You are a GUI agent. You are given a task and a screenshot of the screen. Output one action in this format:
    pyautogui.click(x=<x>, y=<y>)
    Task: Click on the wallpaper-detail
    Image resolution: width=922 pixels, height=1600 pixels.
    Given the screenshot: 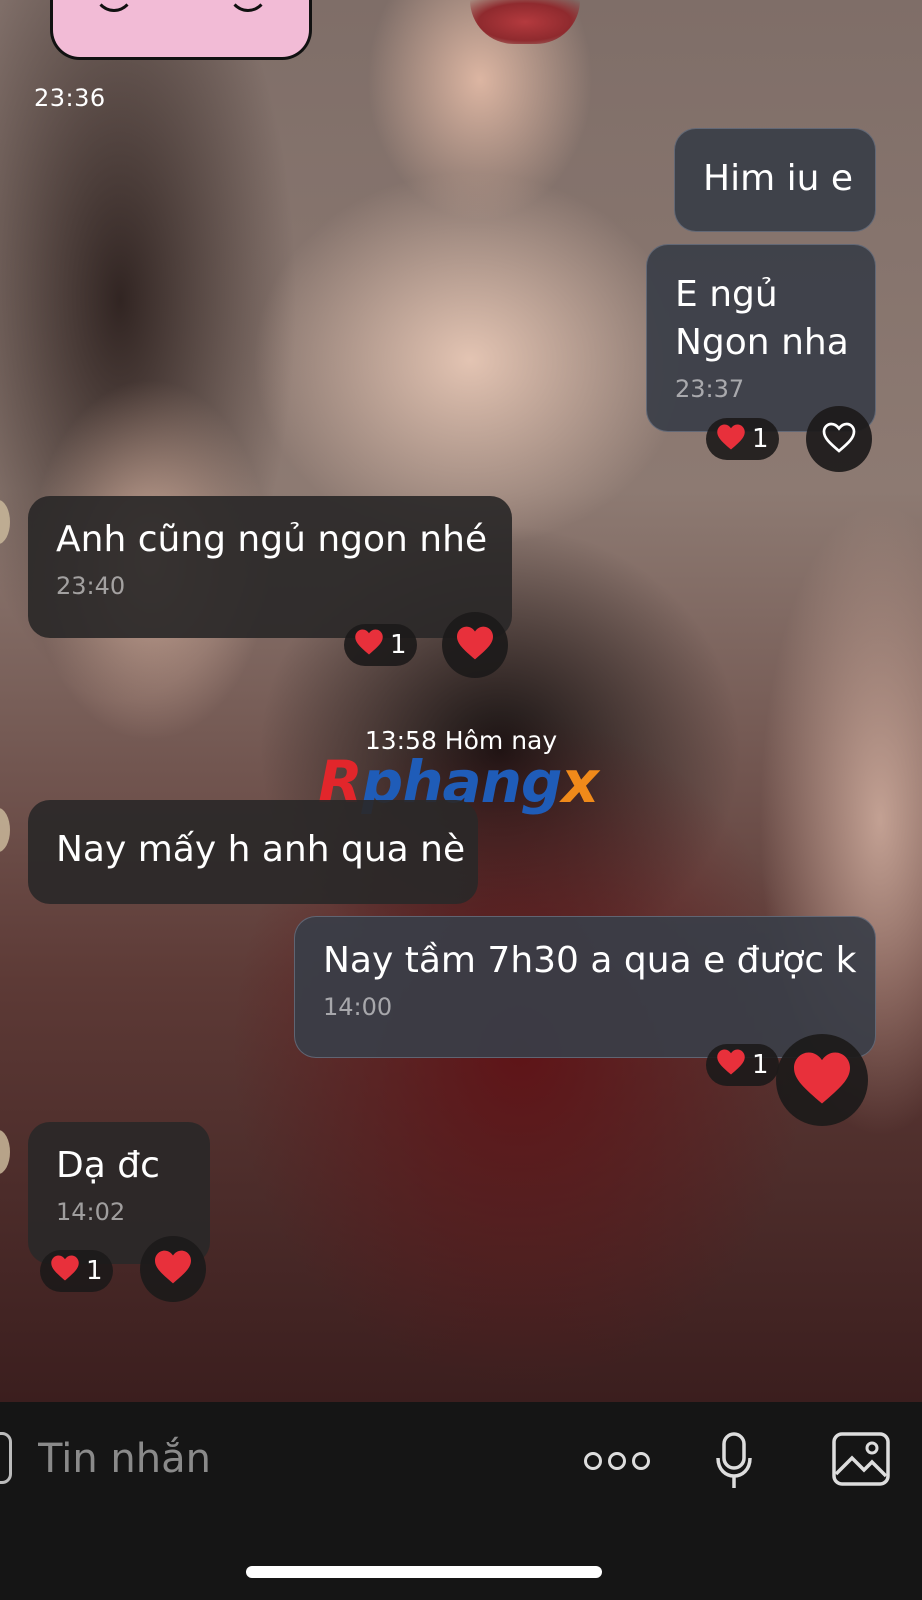 What is the action you would take?
    pyautogui.click(x=525, y=22)
    